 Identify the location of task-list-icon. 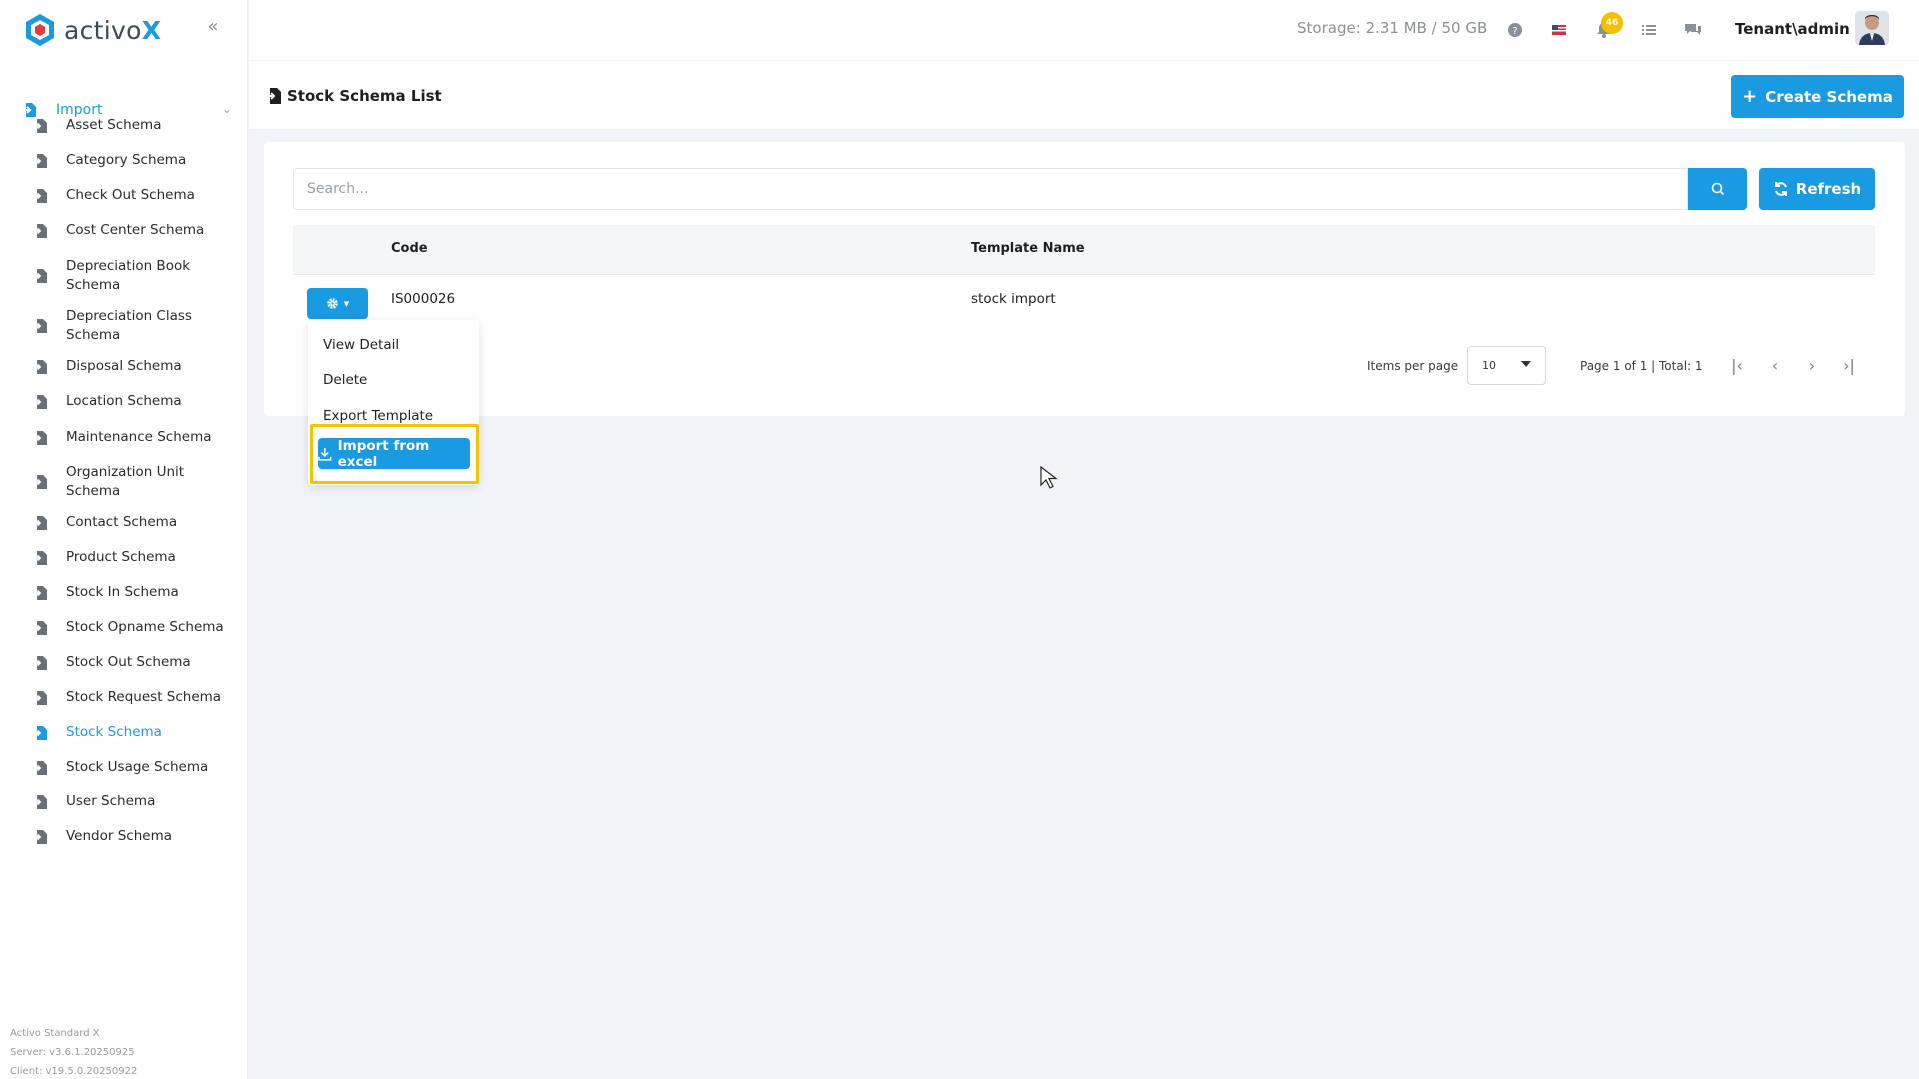
(1649, 30).